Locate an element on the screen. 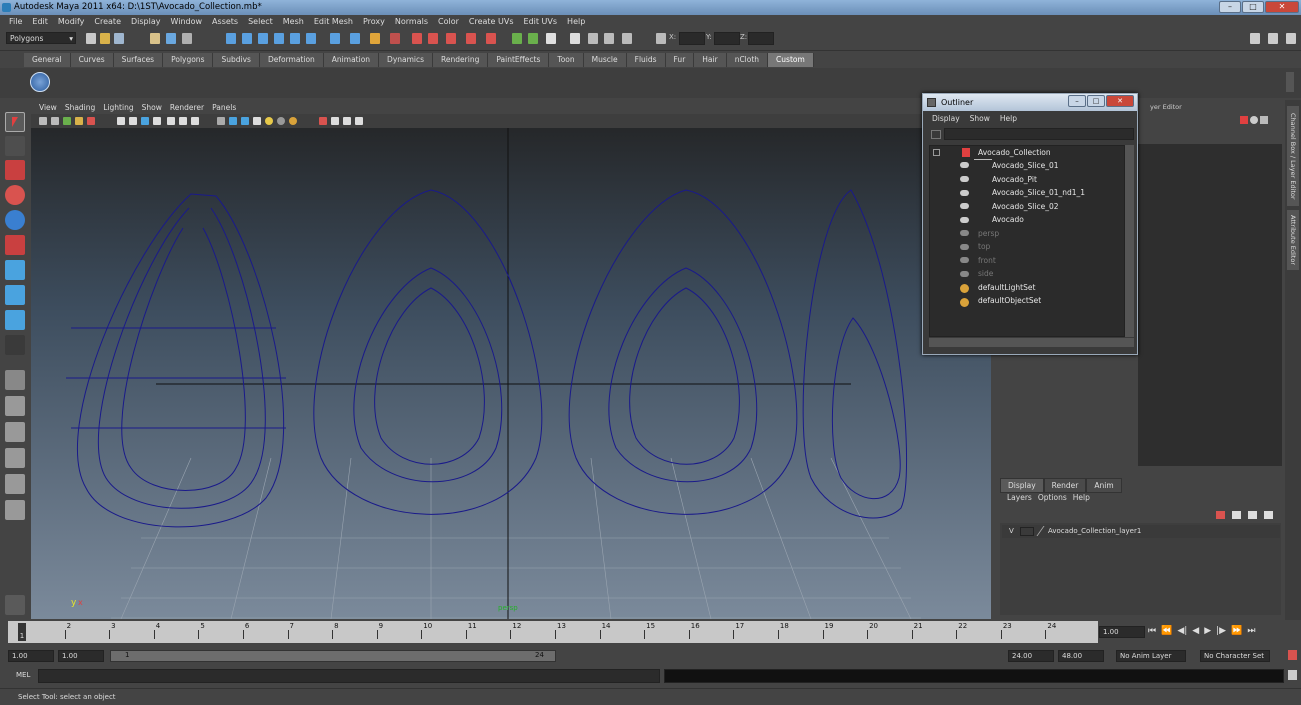 Image resolution: width=1301 pixels, height=705 pixels. outliner-item-front: front is located at coordinates (987, 260).